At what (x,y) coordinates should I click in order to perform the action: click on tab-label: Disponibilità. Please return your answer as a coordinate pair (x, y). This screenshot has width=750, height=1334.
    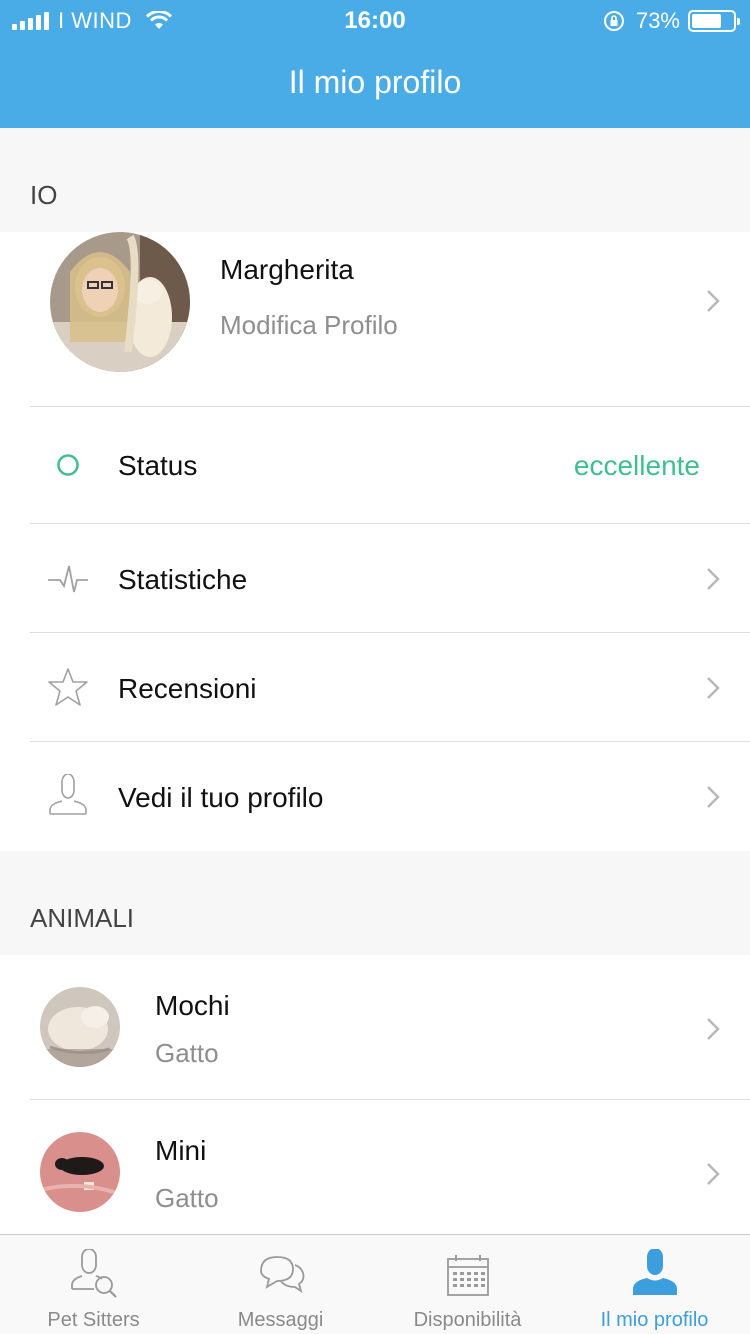
    Looking at the image, I should click on (467, 1320).